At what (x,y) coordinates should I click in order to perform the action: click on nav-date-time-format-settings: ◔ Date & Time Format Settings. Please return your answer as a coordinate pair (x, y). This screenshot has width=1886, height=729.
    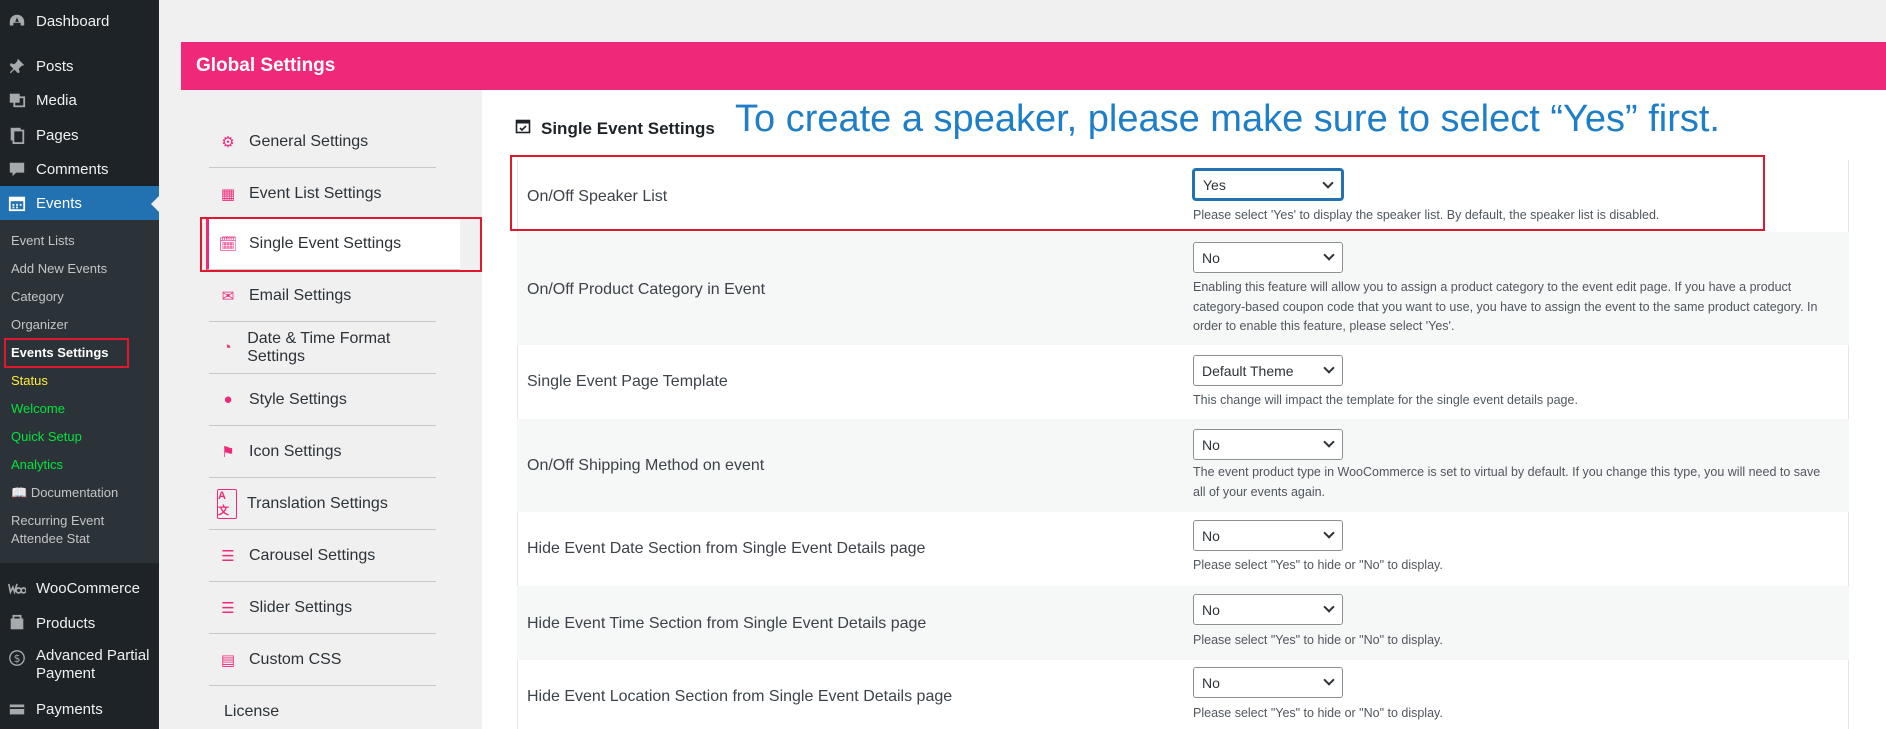
    Looking at the image, I should click on (322, 348).